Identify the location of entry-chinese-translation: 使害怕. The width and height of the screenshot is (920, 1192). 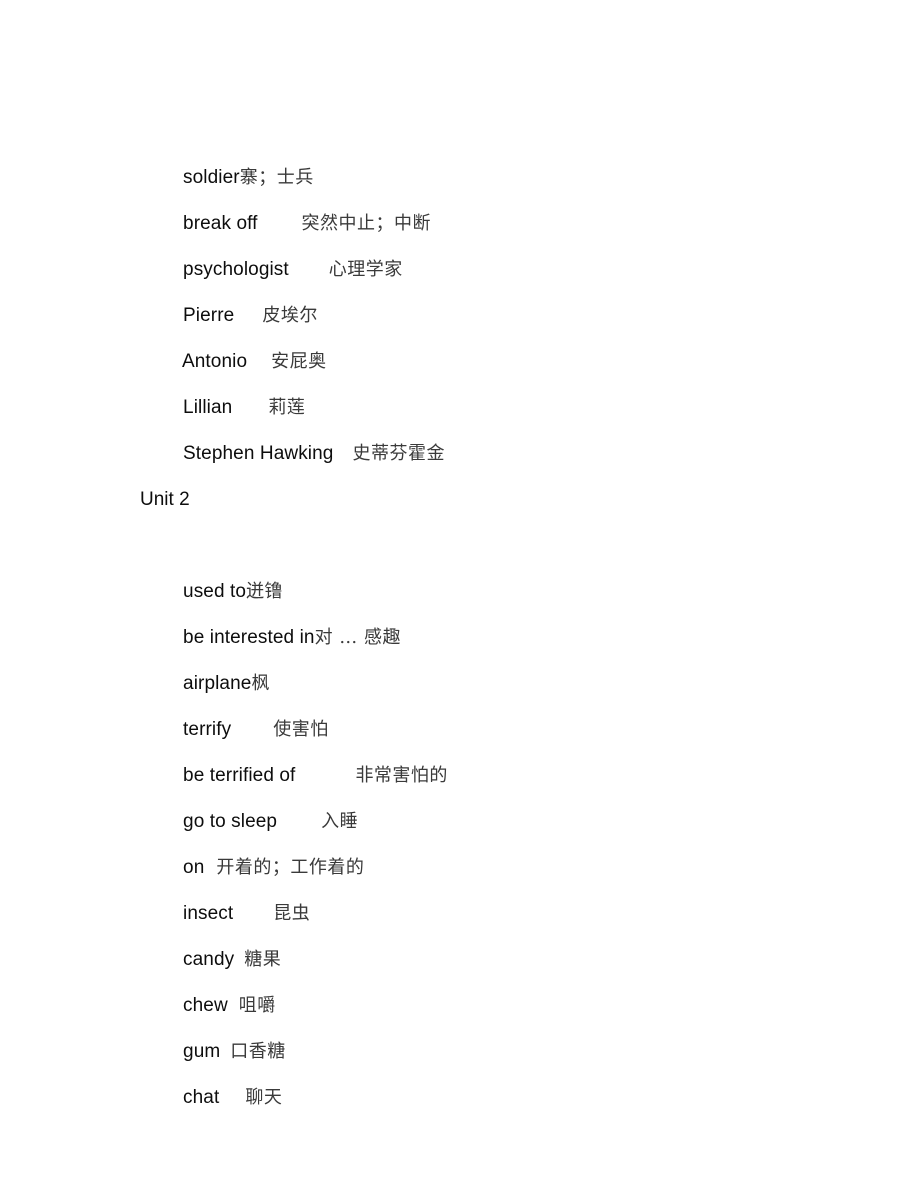
(301, 729).